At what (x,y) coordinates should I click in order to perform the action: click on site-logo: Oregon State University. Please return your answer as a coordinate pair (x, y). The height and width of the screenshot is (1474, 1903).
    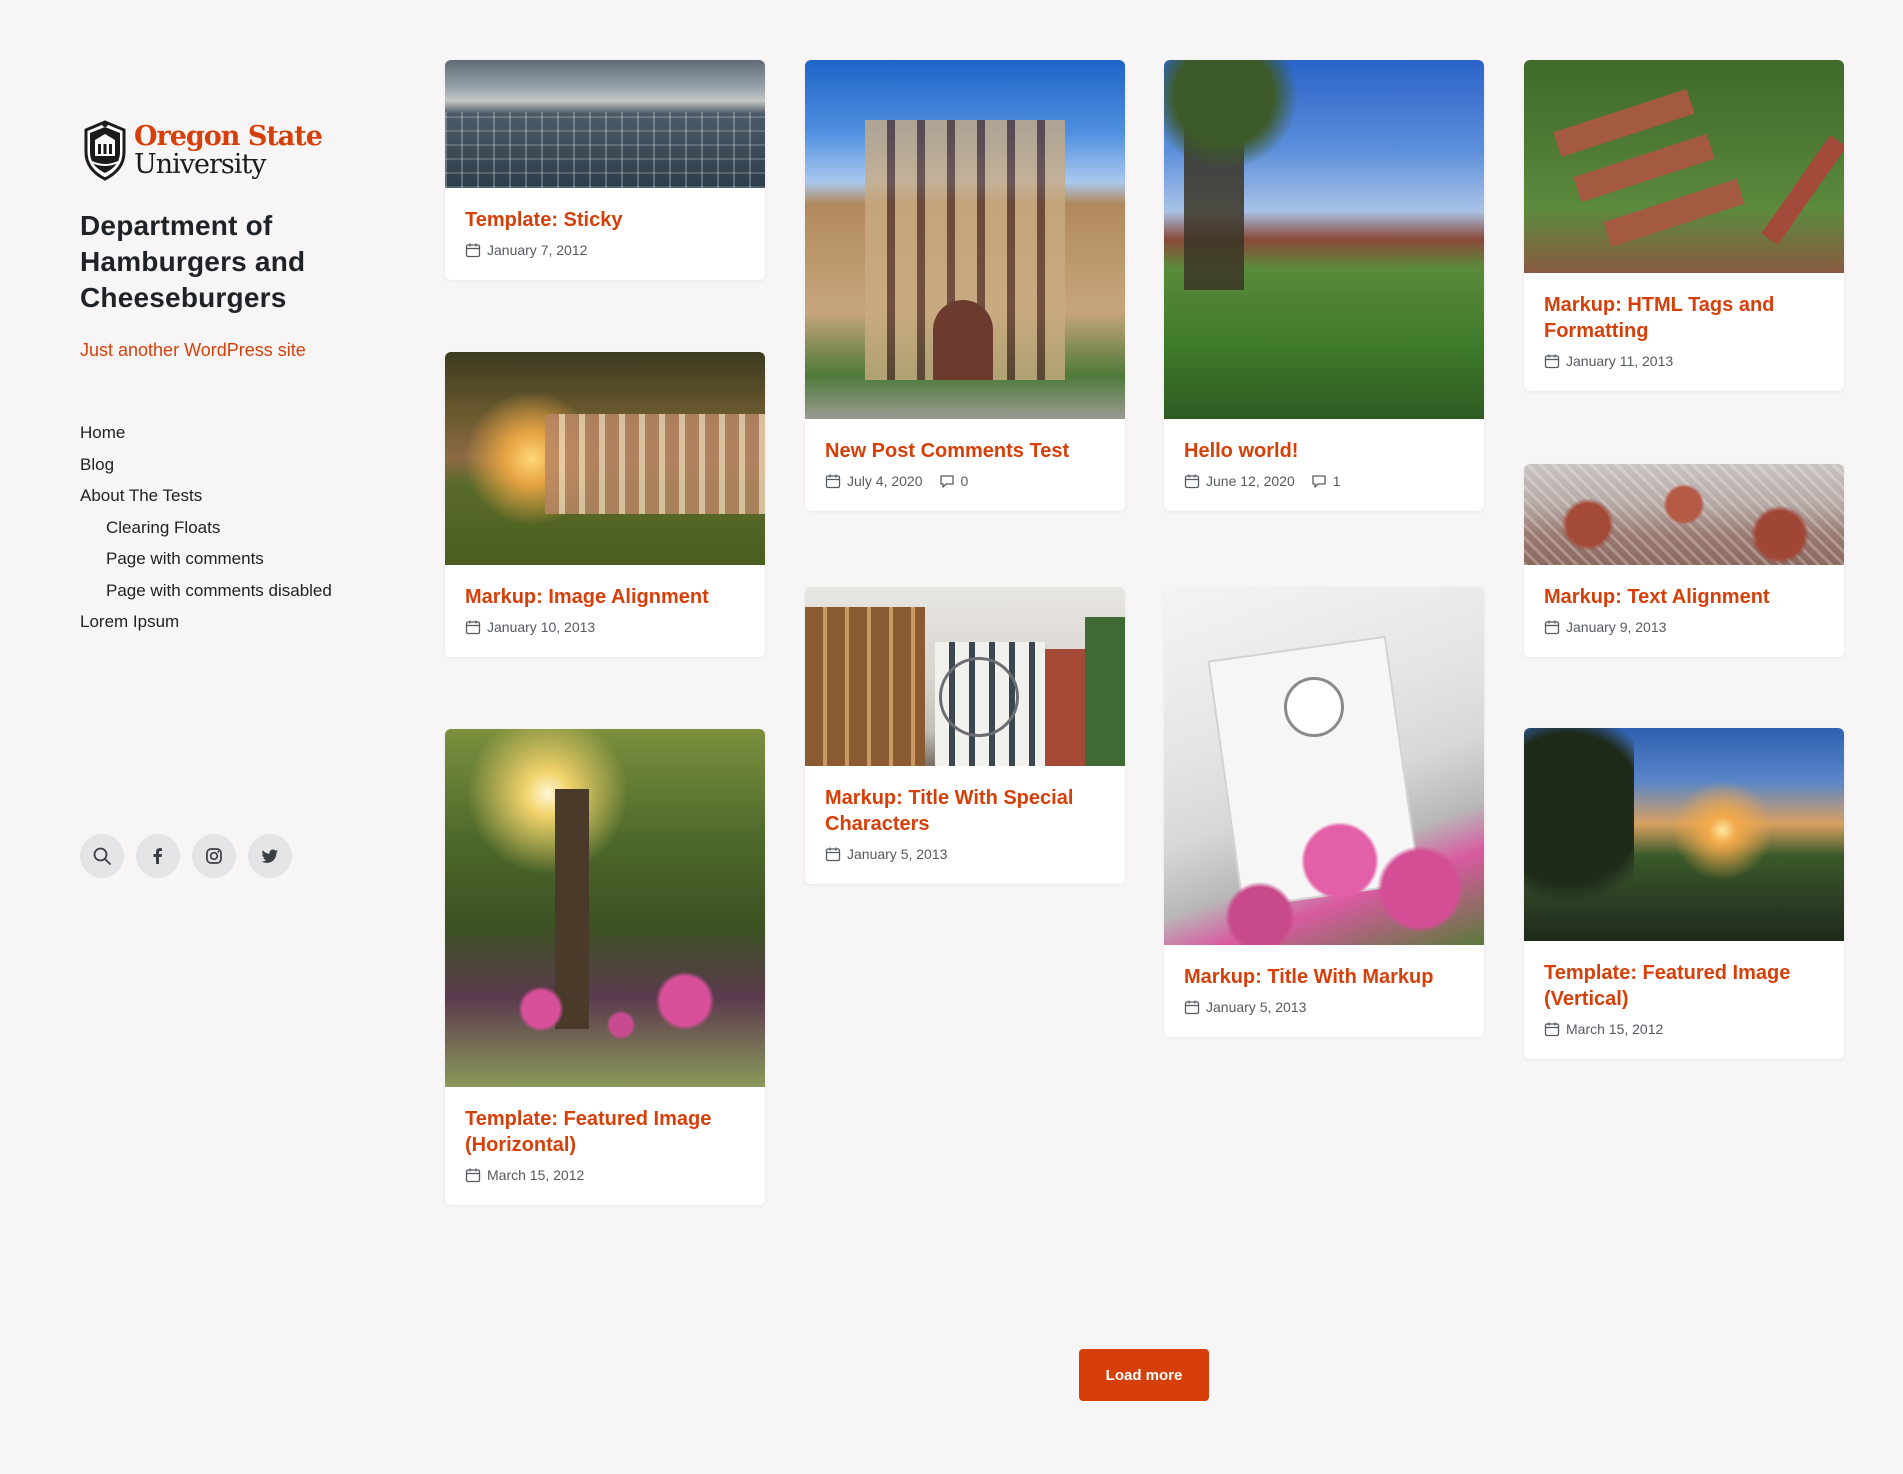
    Looking at the image, I should click on (230, 150).